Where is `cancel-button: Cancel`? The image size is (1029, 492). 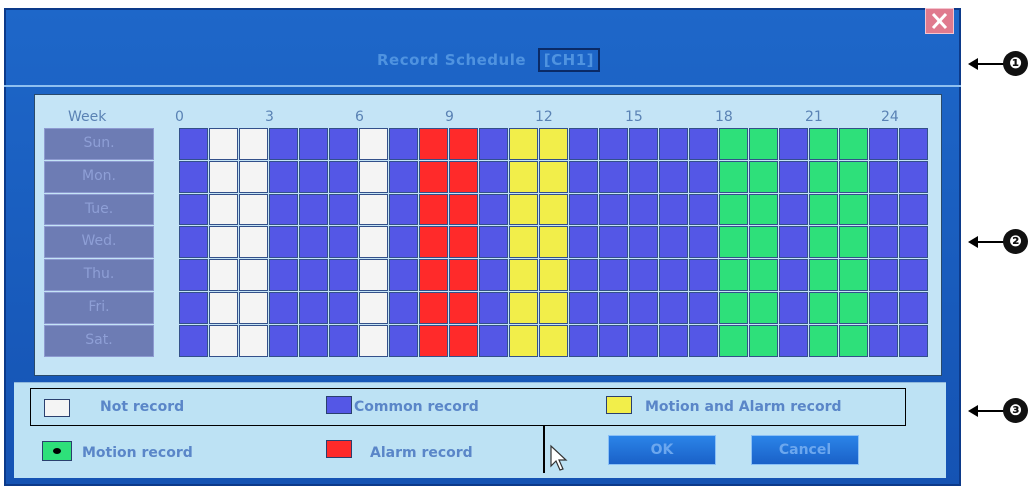 cancel-button: Cancel is located at coordinates (805, 450).